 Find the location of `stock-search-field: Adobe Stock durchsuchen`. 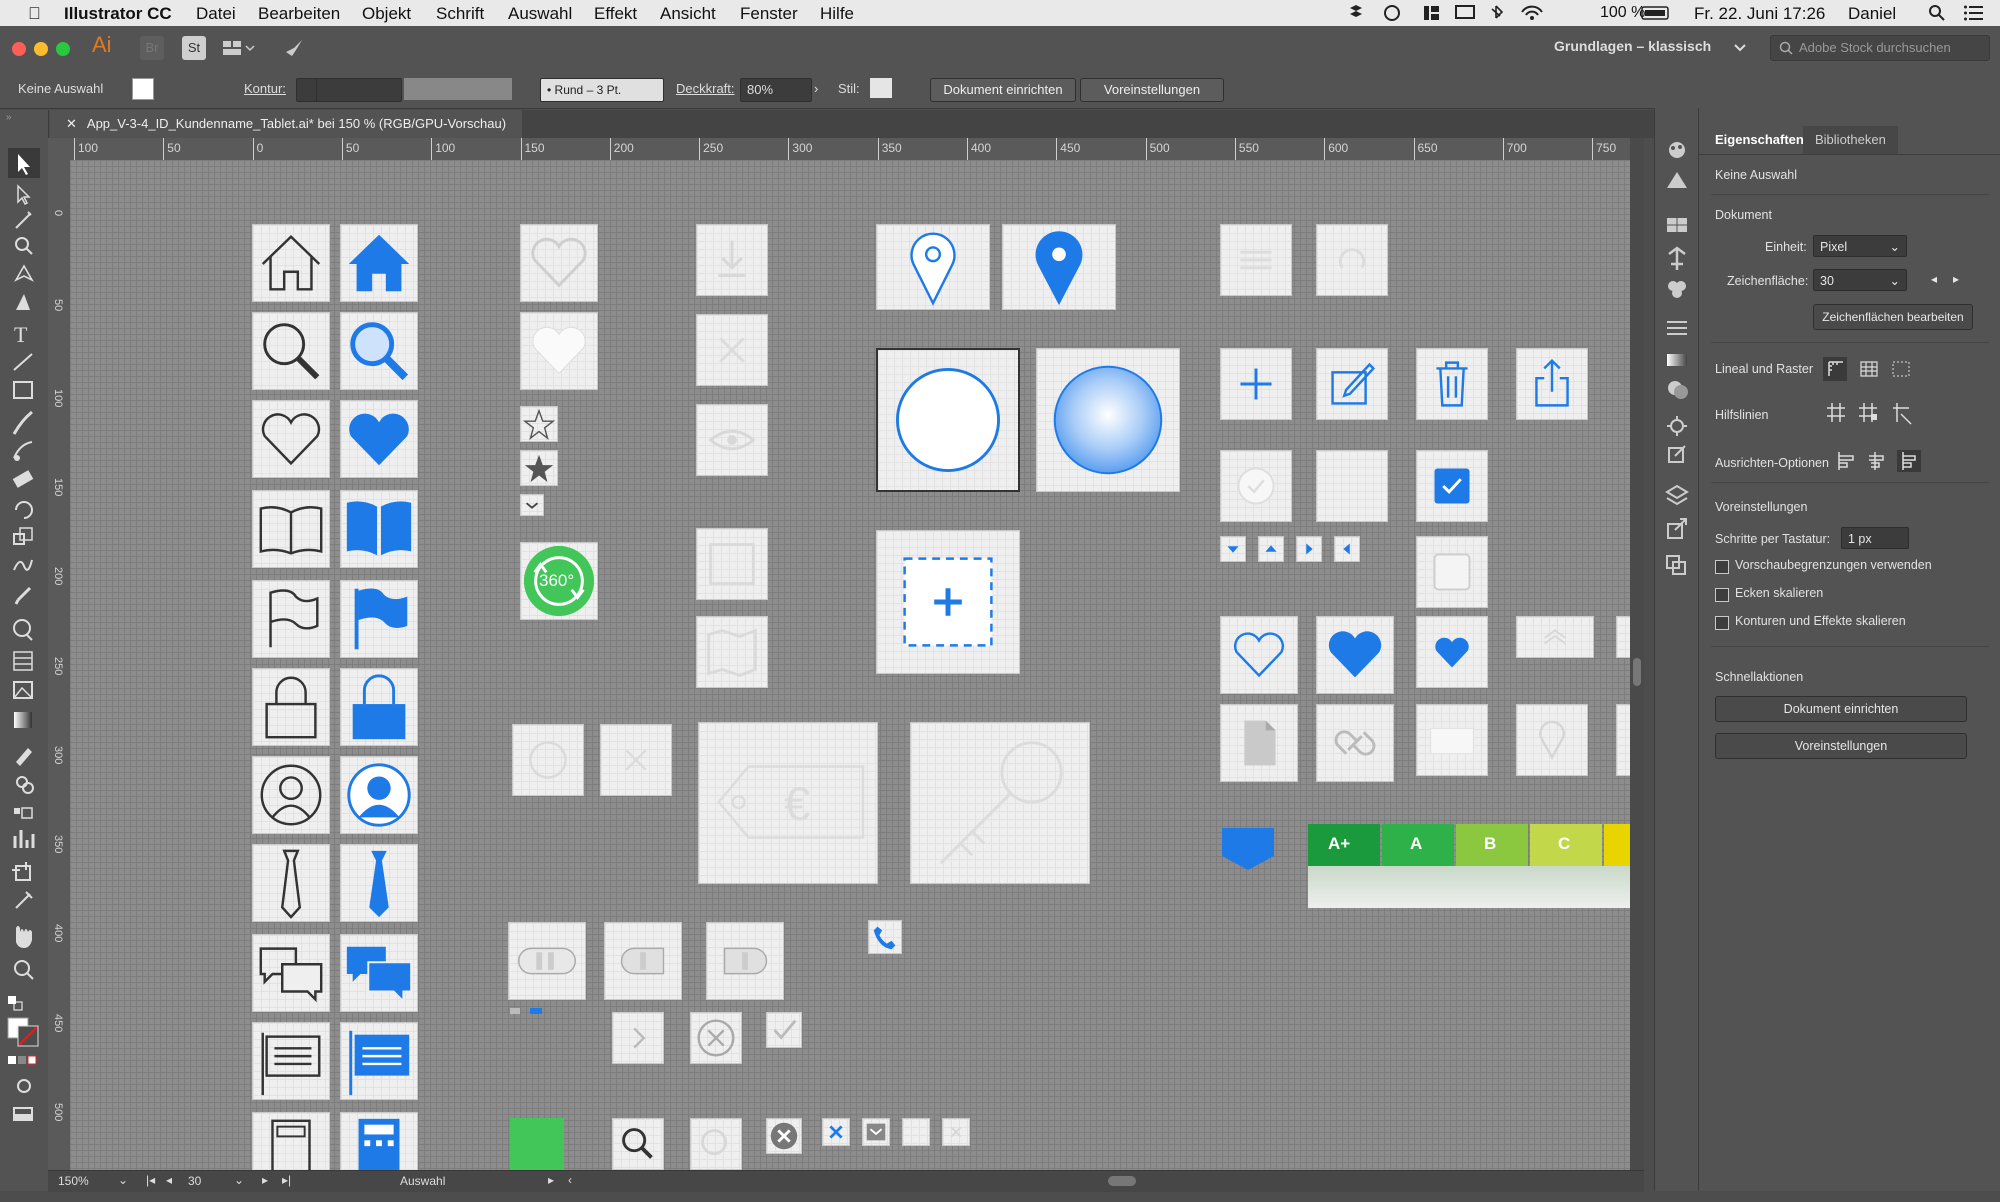

stock-search-field: Adobe Stock durchsuchen is located at coordinates (1880, 48).